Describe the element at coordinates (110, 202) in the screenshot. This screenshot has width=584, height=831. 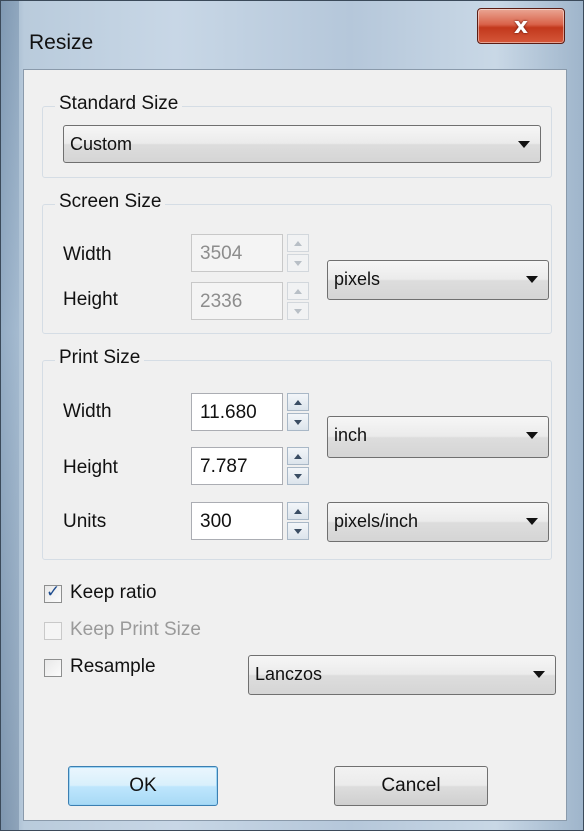
I see `screen-size-title: Screen Size` at that location.